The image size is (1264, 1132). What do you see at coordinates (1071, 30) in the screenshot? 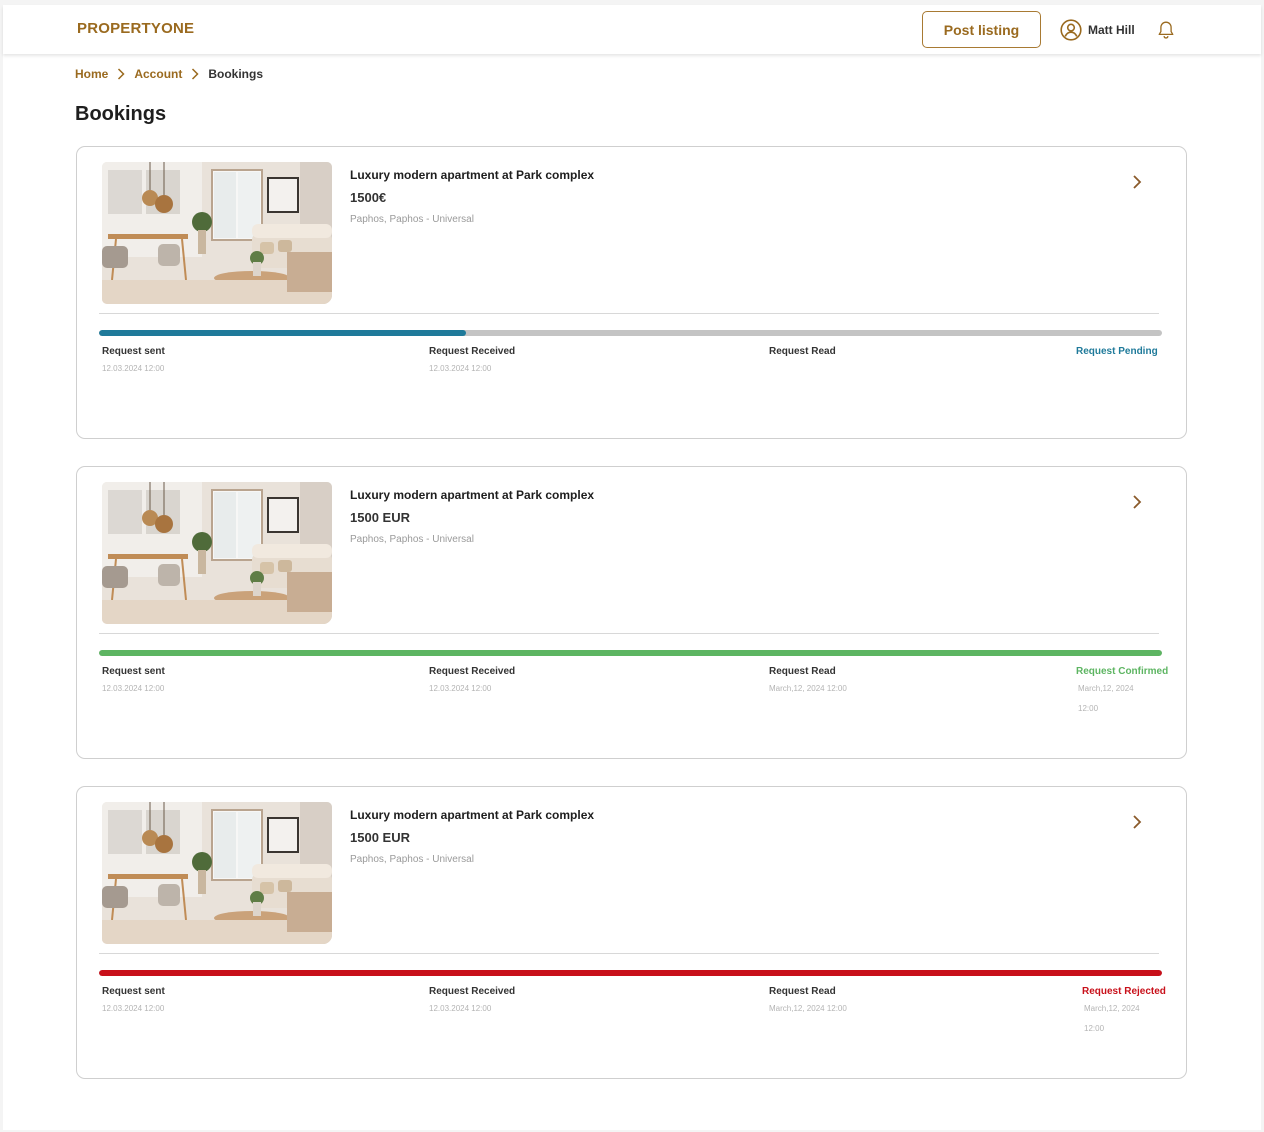
I see `user-avatar-icon` at bounding box center [1071, 30].